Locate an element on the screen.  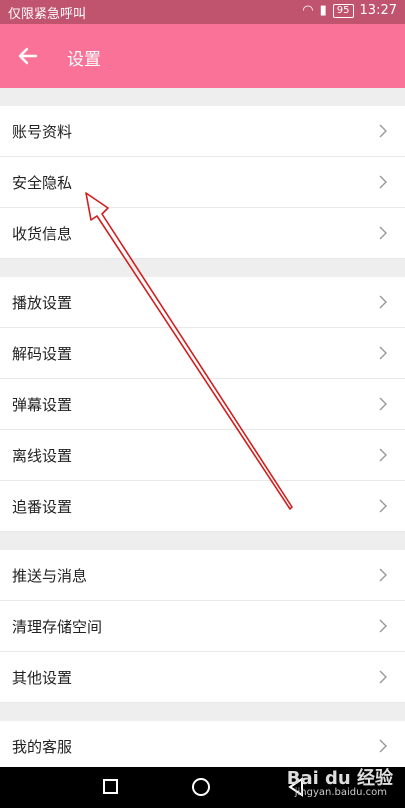
settings-item-label: 解码设置 is located at coordinates (42, 354).